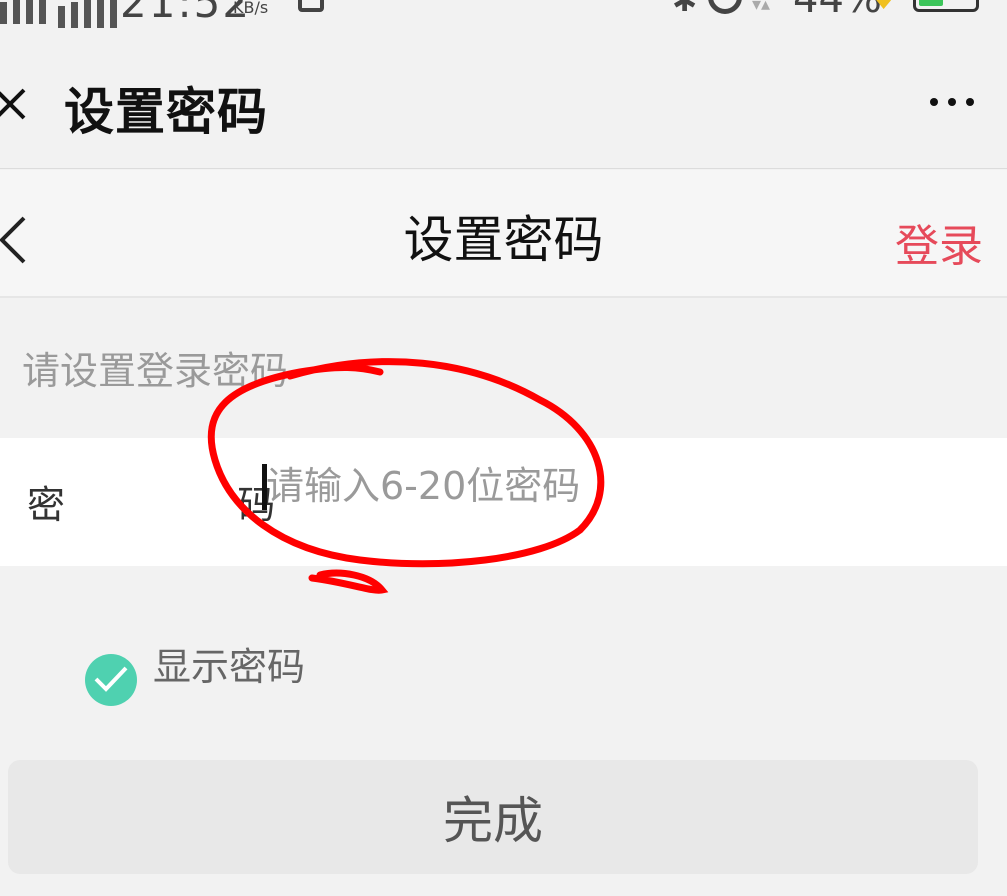  What do you see at coordinates (111, 680) in the screenshot?
I see `check-icon` at bounding box center [111, 680].